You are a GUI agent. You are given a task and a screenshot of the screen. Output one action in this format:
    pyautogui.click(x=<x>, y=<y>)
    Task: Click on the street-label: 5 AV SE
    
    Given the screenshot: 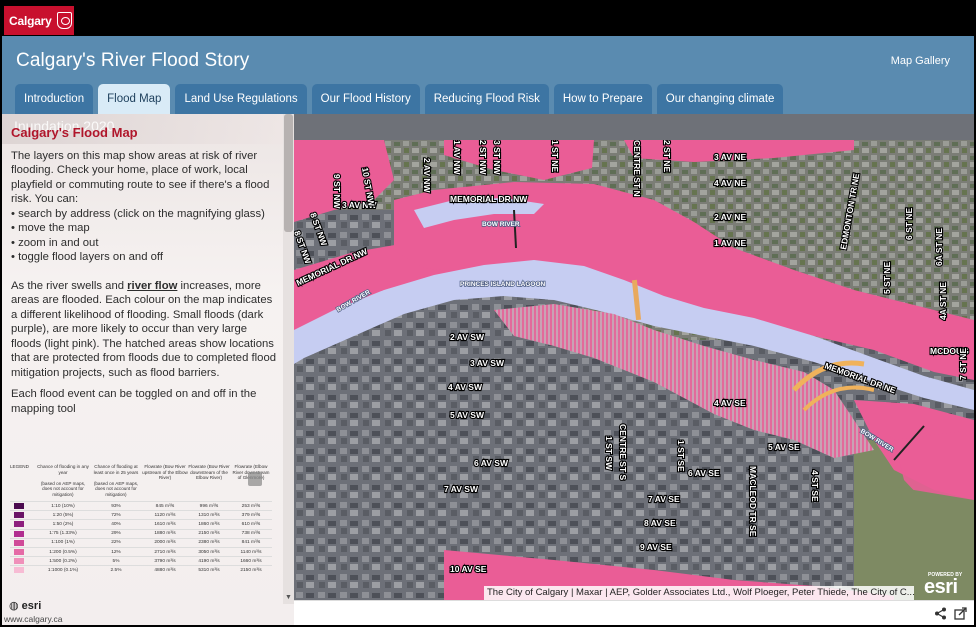 What is the action you would take?
    pyautogui.click(x=784, y=447)
    